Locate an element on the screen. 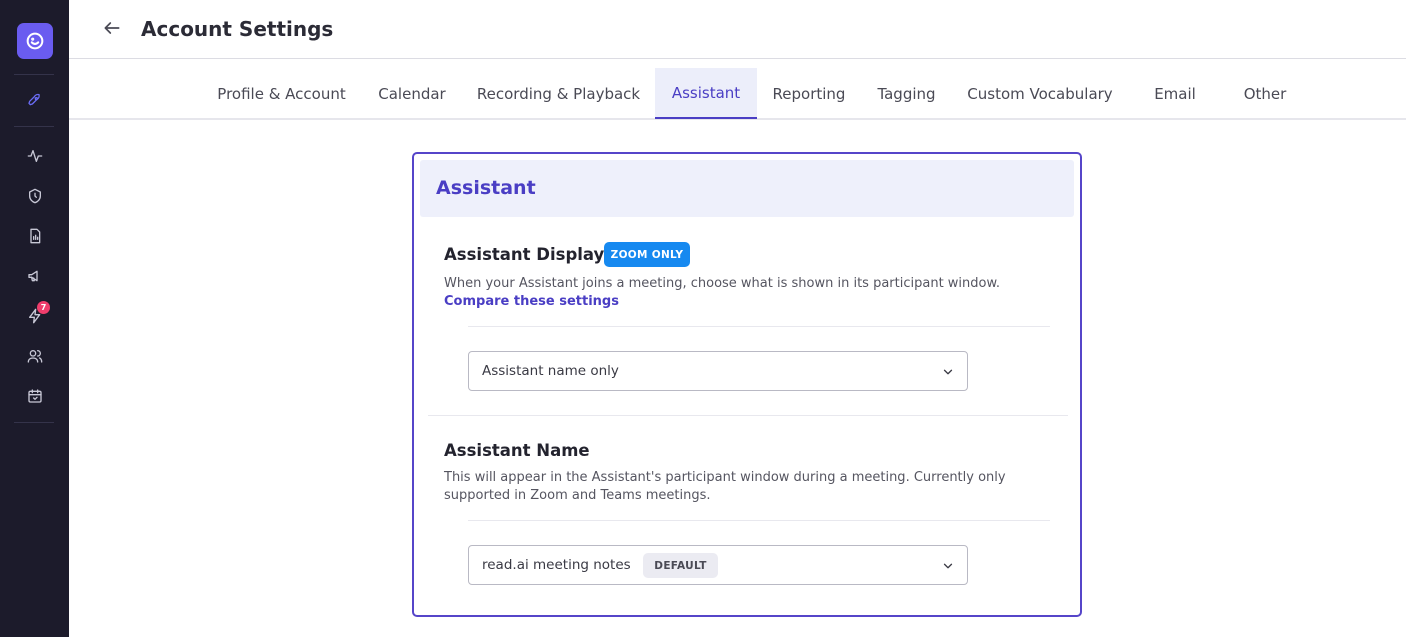  sidebar: 7 is located at coordinates (34, 318).